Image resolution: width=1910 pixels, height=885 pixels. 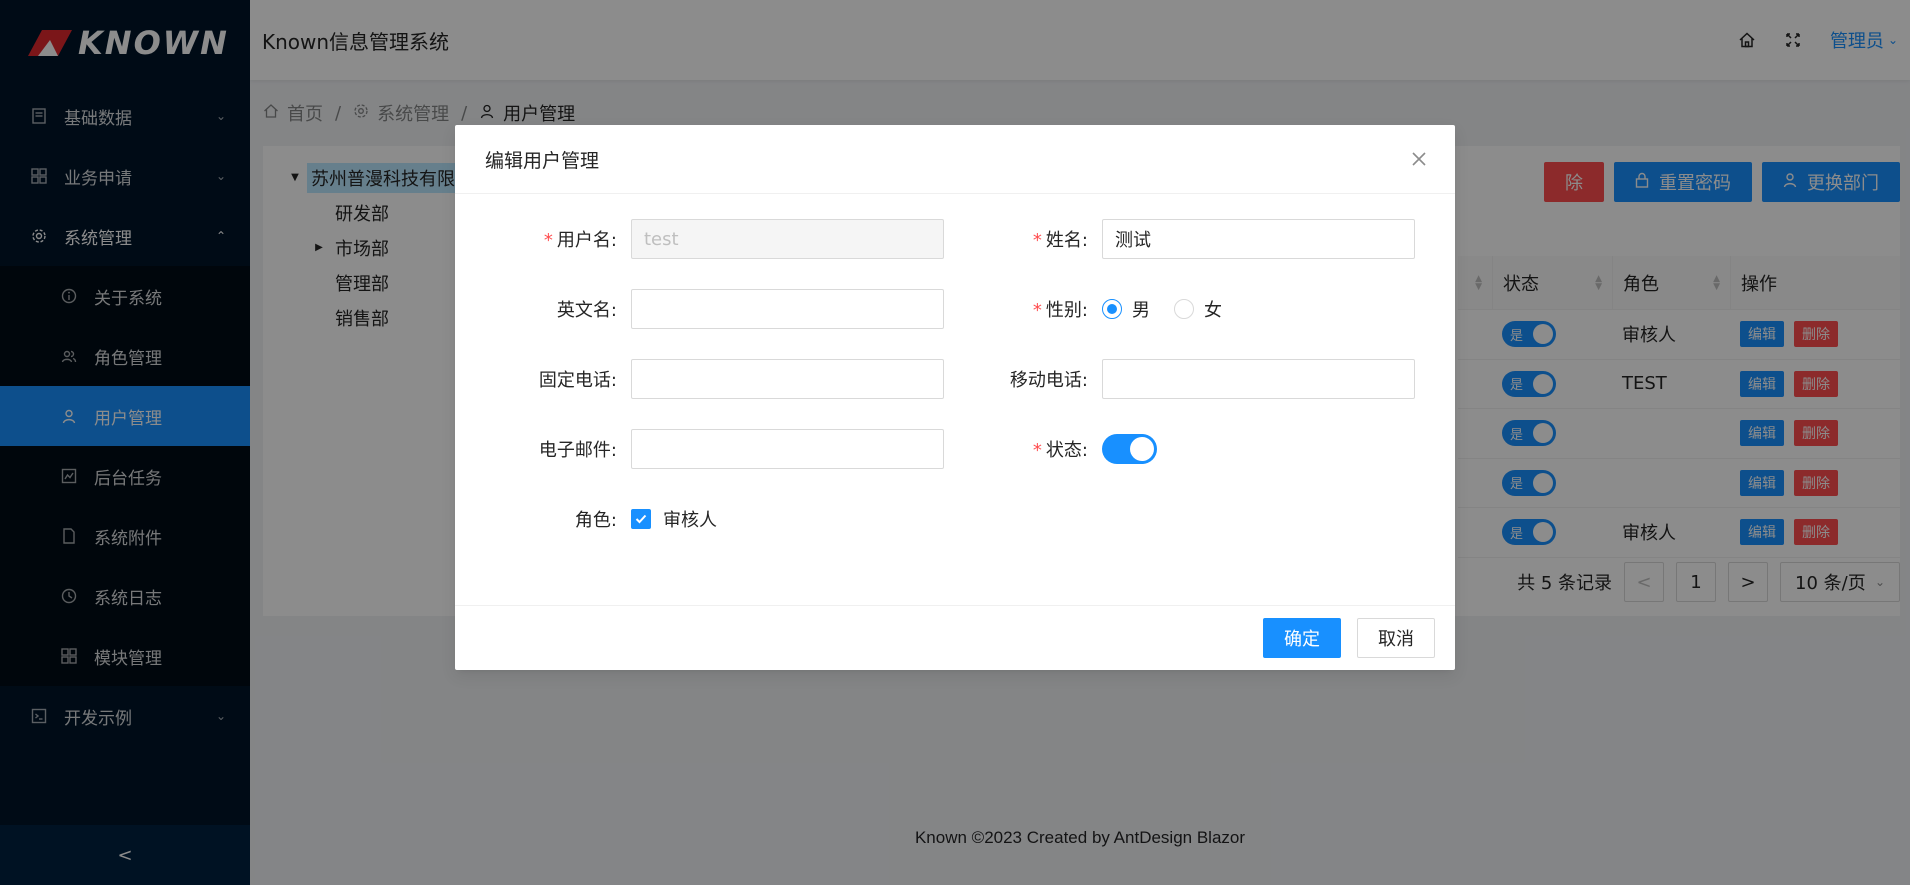 I want to click on gender-label: * 性别:, so click(x=1014, y=309).